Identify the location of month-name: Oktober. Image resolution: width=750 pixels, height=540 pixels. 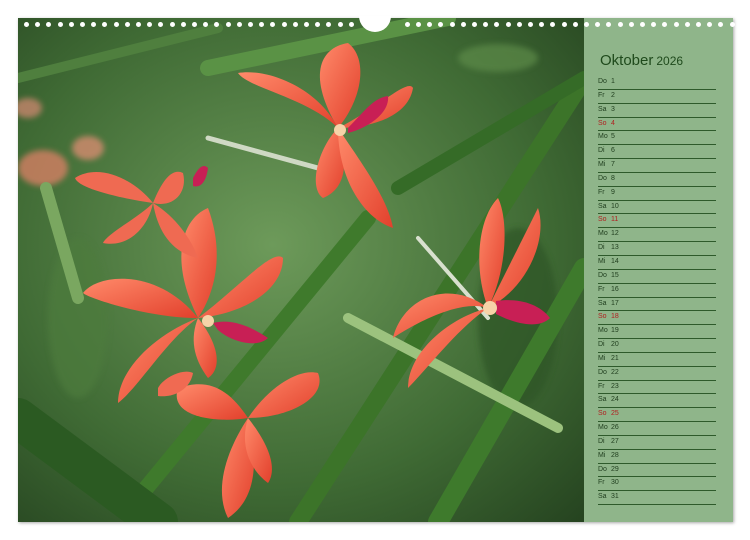
(627, 60).